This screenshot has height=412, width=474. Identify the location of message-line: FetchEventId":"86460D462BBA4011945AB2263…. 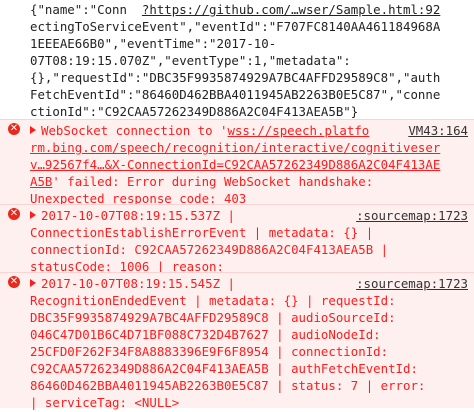
(235, 94).